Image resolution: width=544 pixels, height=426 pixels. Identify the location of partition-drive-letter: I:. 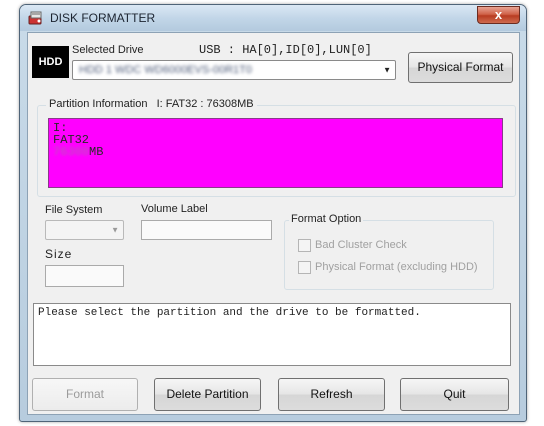
(60, 128).